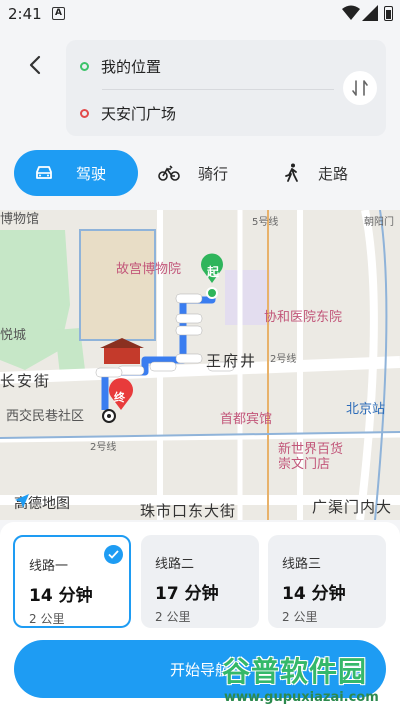 This screenshot has height=711, width=400. I want to click on xijiao-label: 西交民巷社区, so click(45, 416).